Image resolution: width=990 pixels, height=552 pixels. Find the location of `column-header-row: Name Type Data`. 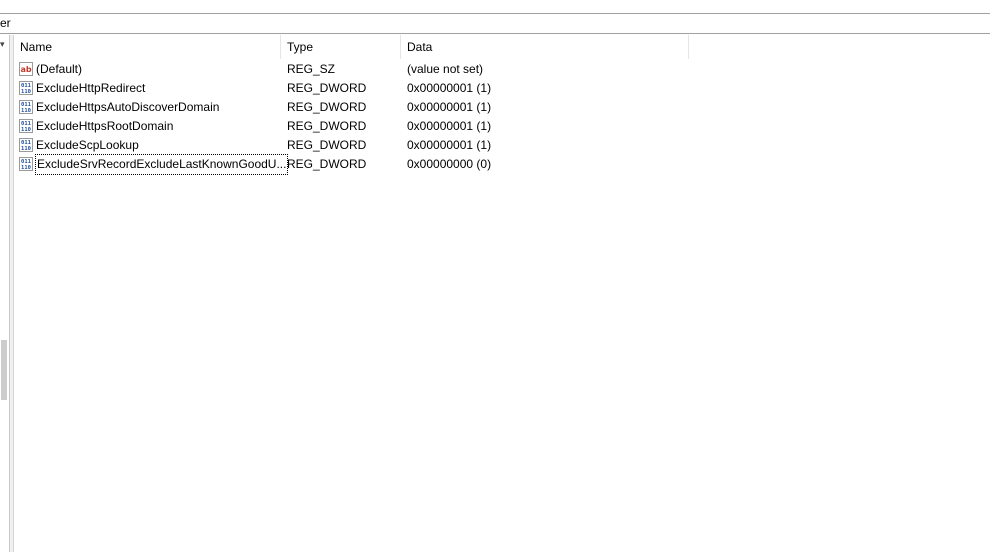

column-header-row: Name Type Data is located at coordinates (502, 47).